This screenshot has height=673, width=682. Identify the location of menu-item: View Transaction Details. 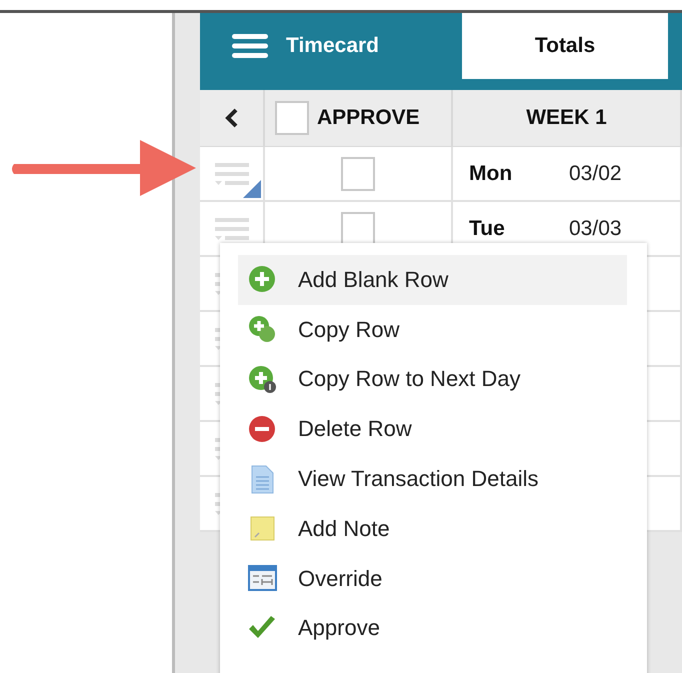
(432, 479).